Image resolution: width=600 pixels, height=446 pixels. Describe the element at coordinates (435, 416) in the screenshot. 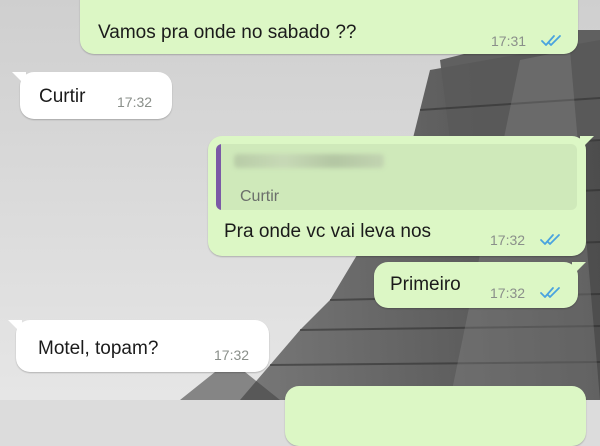

I see `message-bubble-outgoing` at that location.